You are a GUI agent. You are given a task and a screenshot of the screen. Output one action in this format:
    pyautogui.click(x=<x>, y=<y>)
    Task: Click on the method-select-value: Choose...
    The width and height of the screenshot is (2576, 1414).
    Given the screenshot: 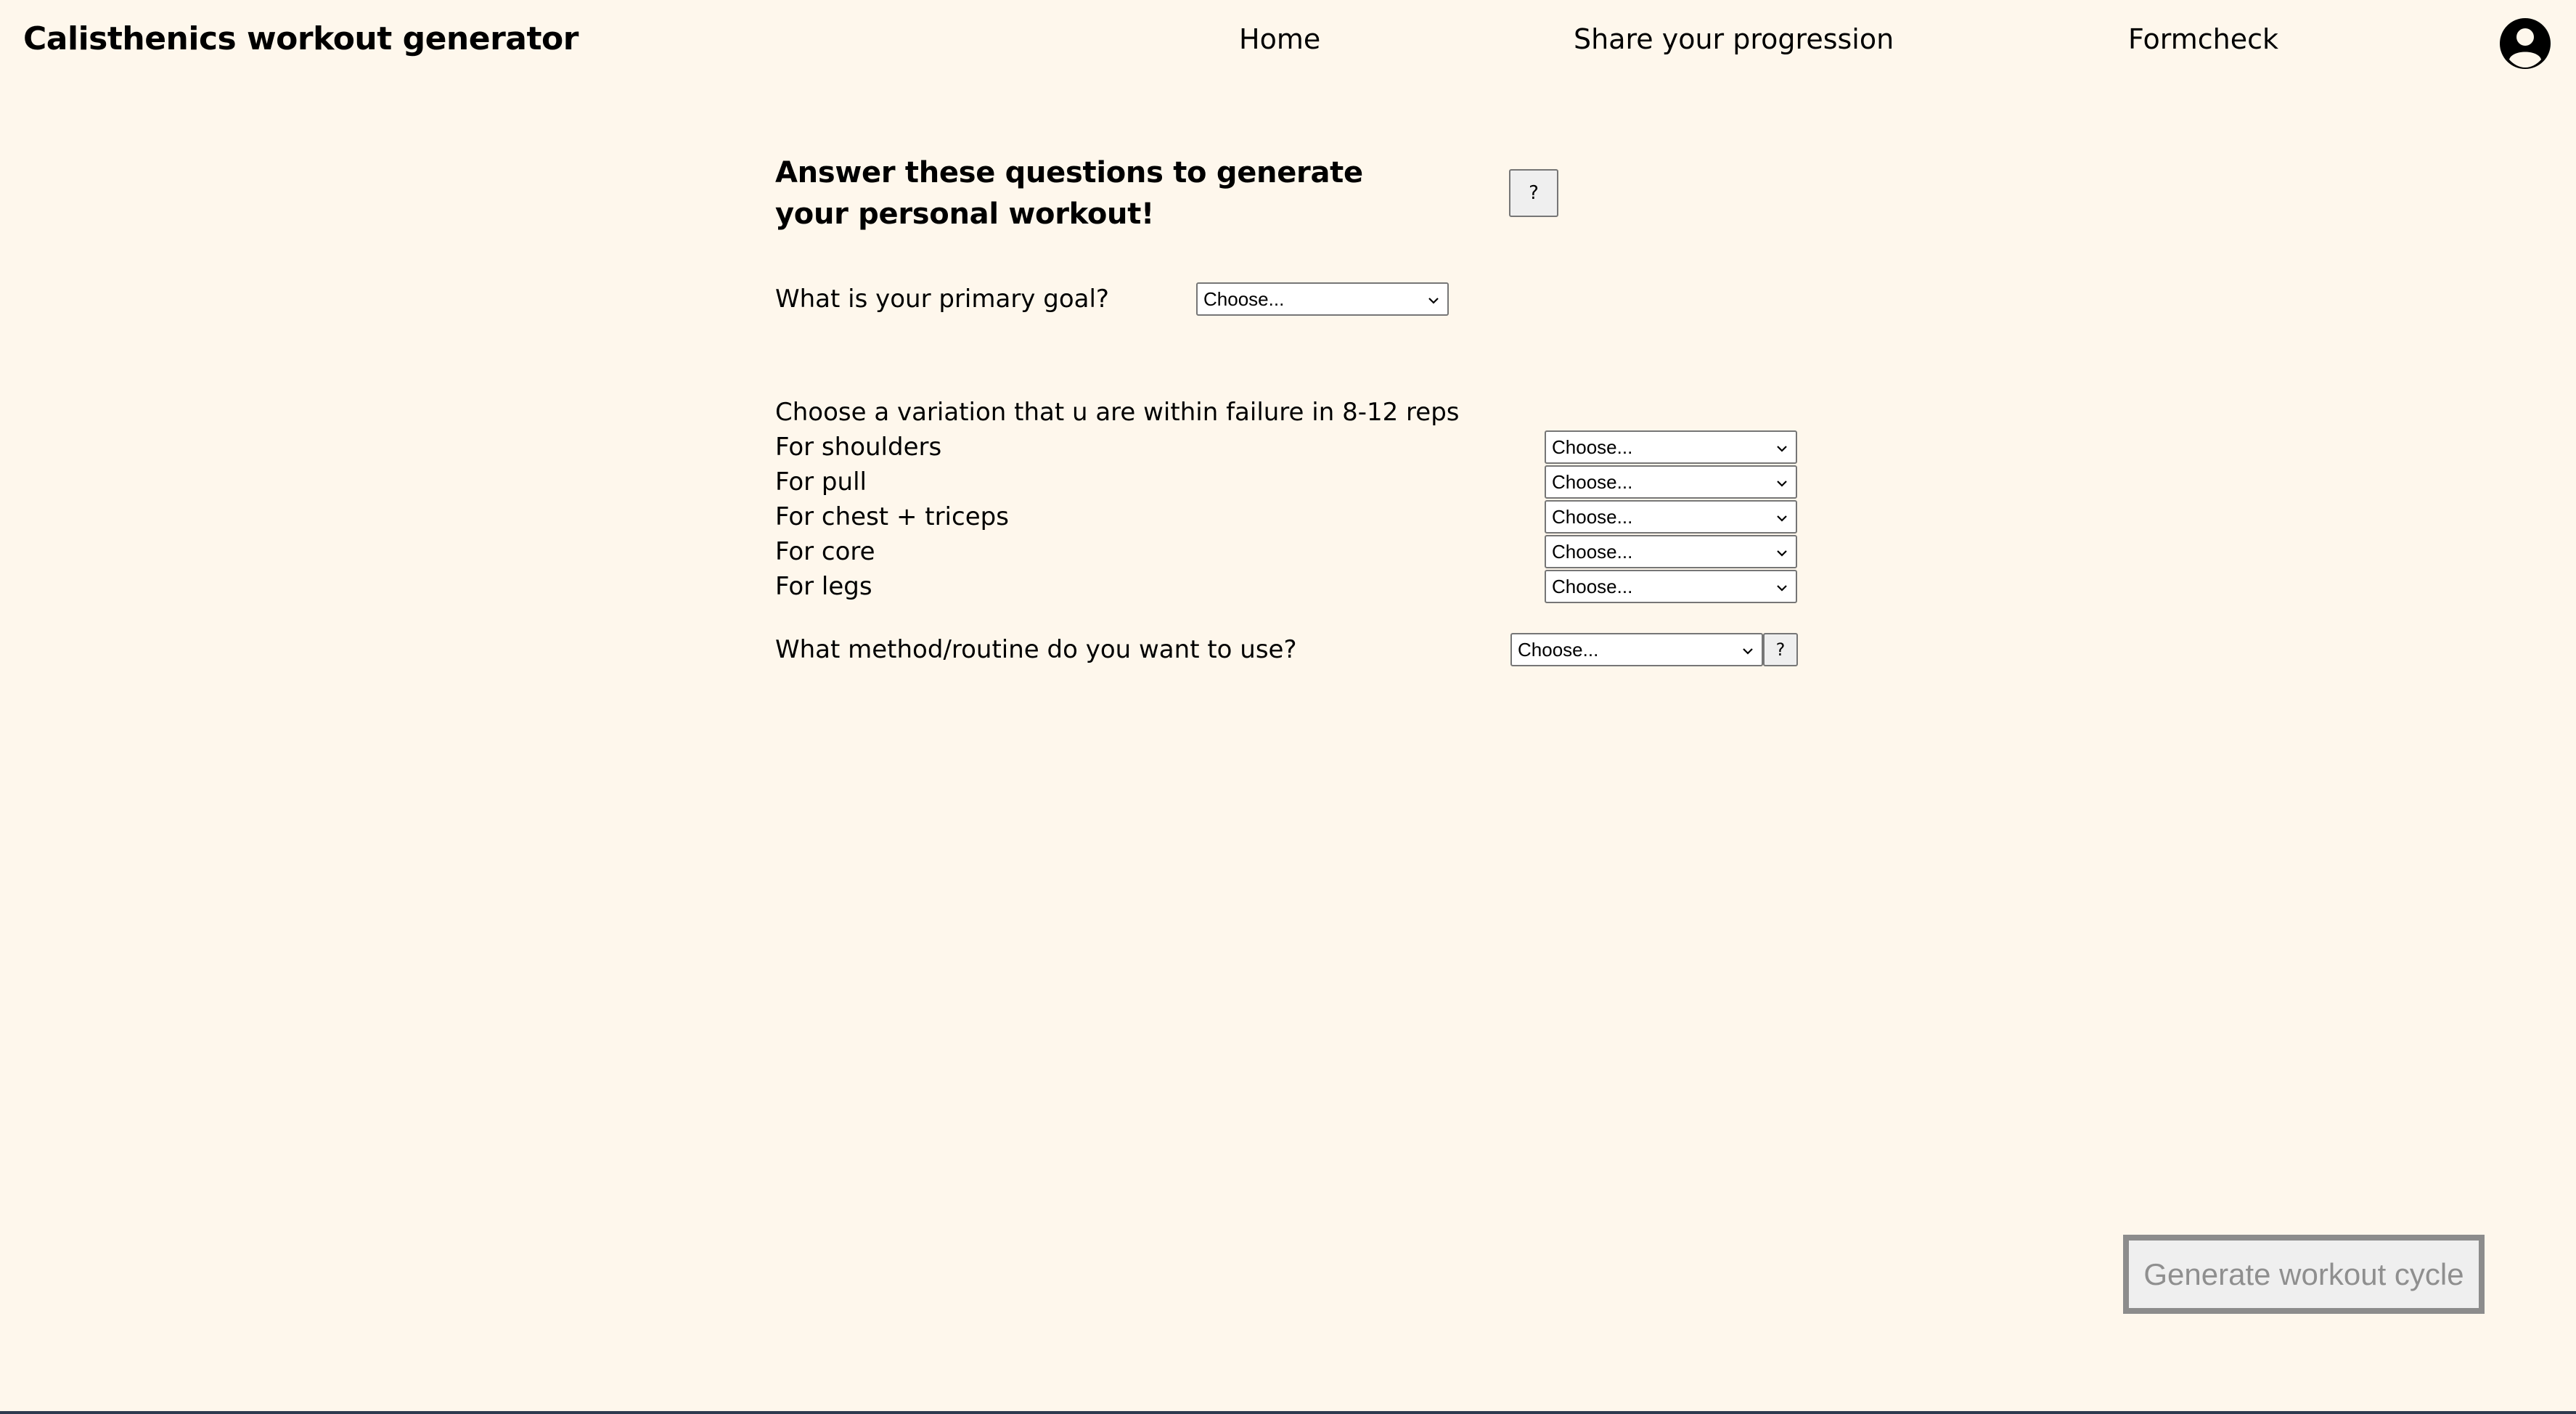 What is the action you would take?
    pyautogui.click(x=1558, y=650)
    